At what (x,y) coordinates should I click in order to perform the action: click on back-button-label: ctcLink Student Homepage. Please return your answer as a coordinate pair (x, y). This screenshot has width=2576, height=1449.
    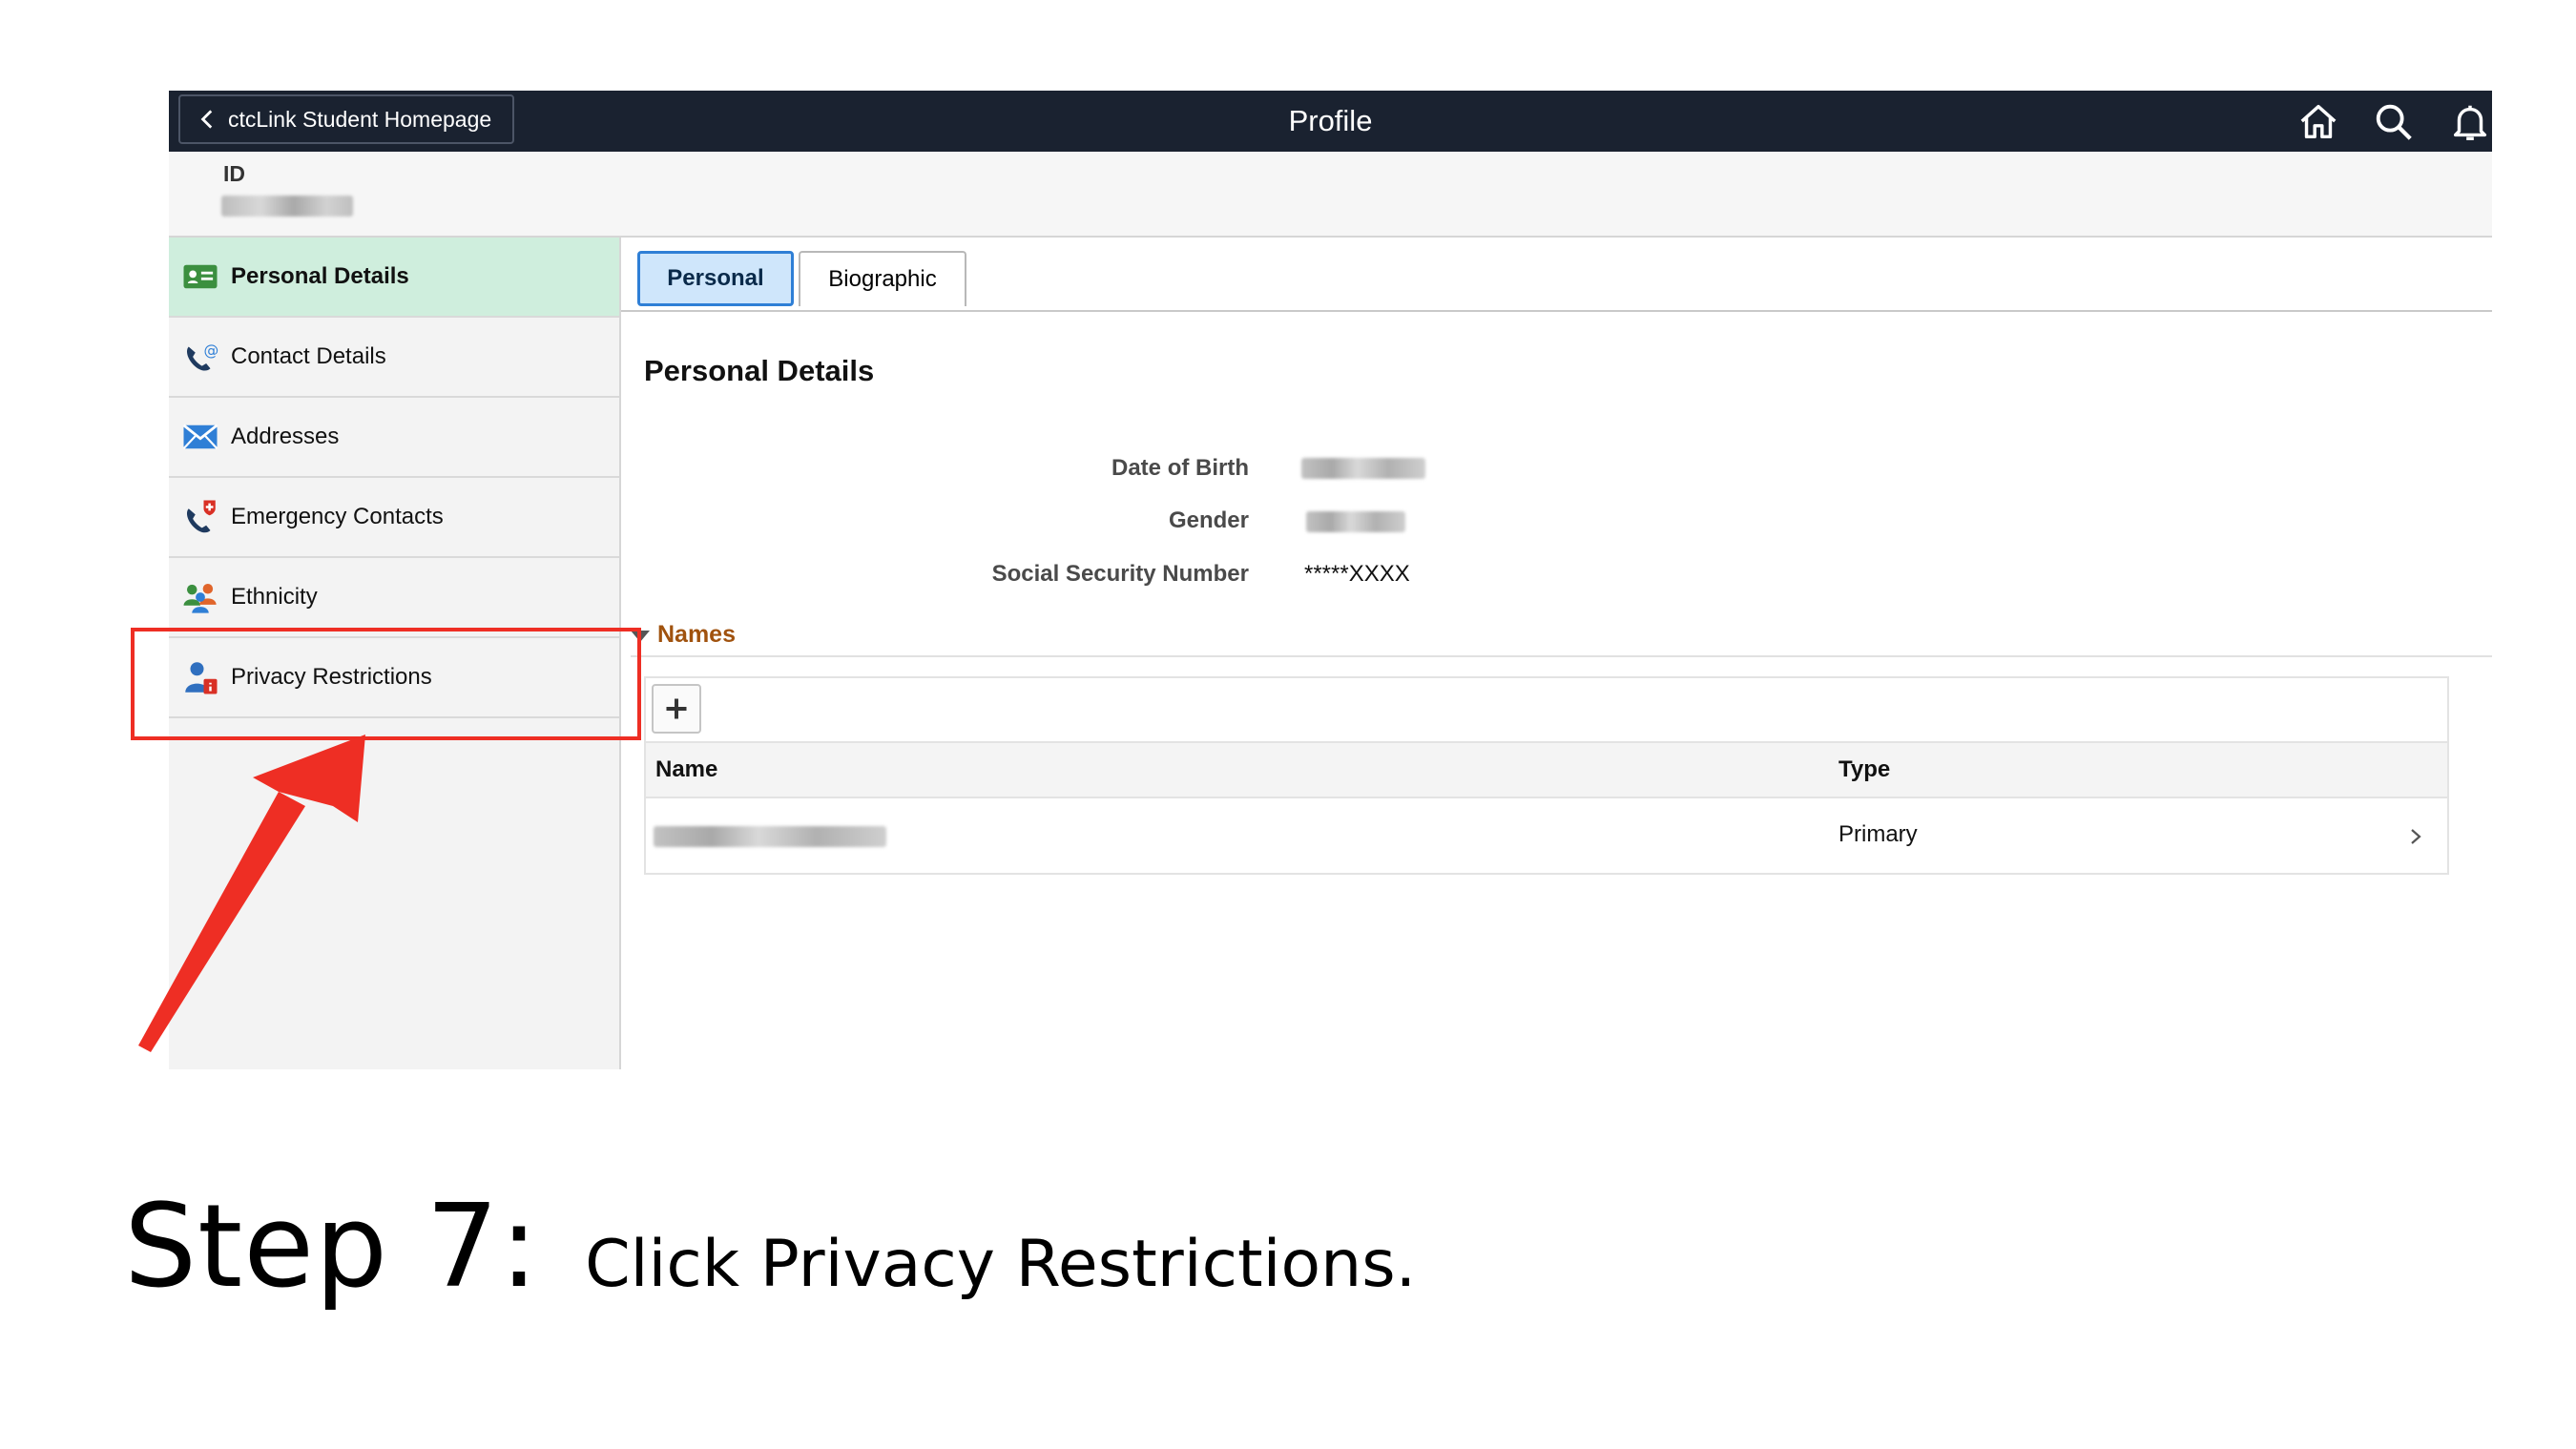
    Looking at the image, I should click on (360, 119).